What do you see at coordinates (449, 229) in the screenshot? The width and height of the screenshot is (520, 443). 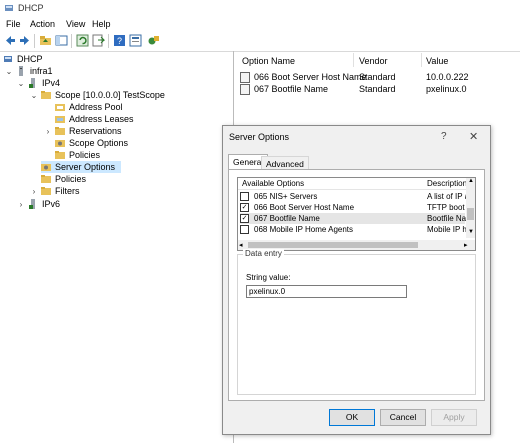 I see `option-description: Mobile IP ho` at bounding box center [449, 229].